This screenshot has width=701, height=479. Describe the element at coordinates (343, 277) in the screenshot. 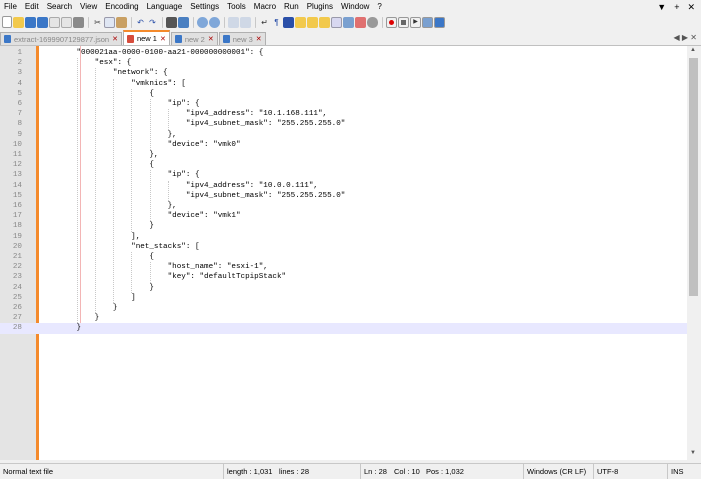

I see `code-line: 23 "key": "defaultTcpipStack"` at that location.